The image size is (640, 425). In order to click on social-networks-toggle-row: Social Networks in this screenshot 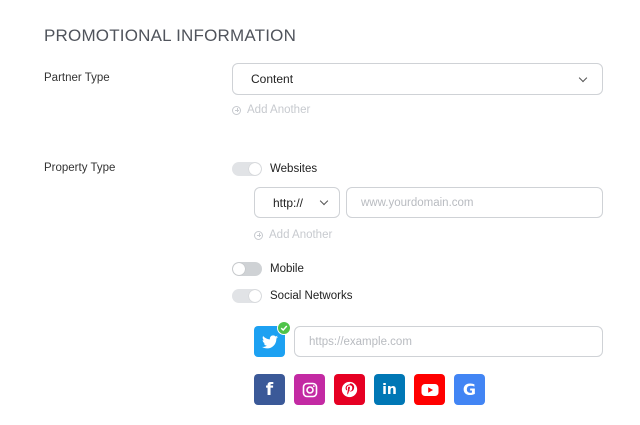, I will do `click(292, 296)`.